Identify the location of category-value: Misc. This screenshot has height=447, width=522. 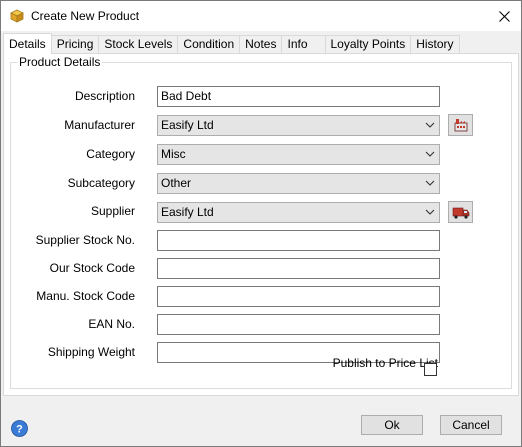
(173, 154).